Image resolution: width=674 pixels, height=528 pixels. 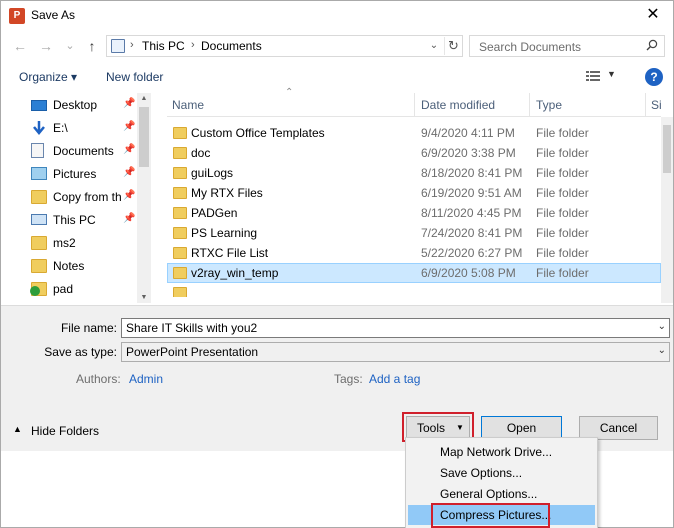 What do you see at coordinates (230, 253) in the screenshot?
I see `file-name: RTXC File List` at bounding box center [230, 253].